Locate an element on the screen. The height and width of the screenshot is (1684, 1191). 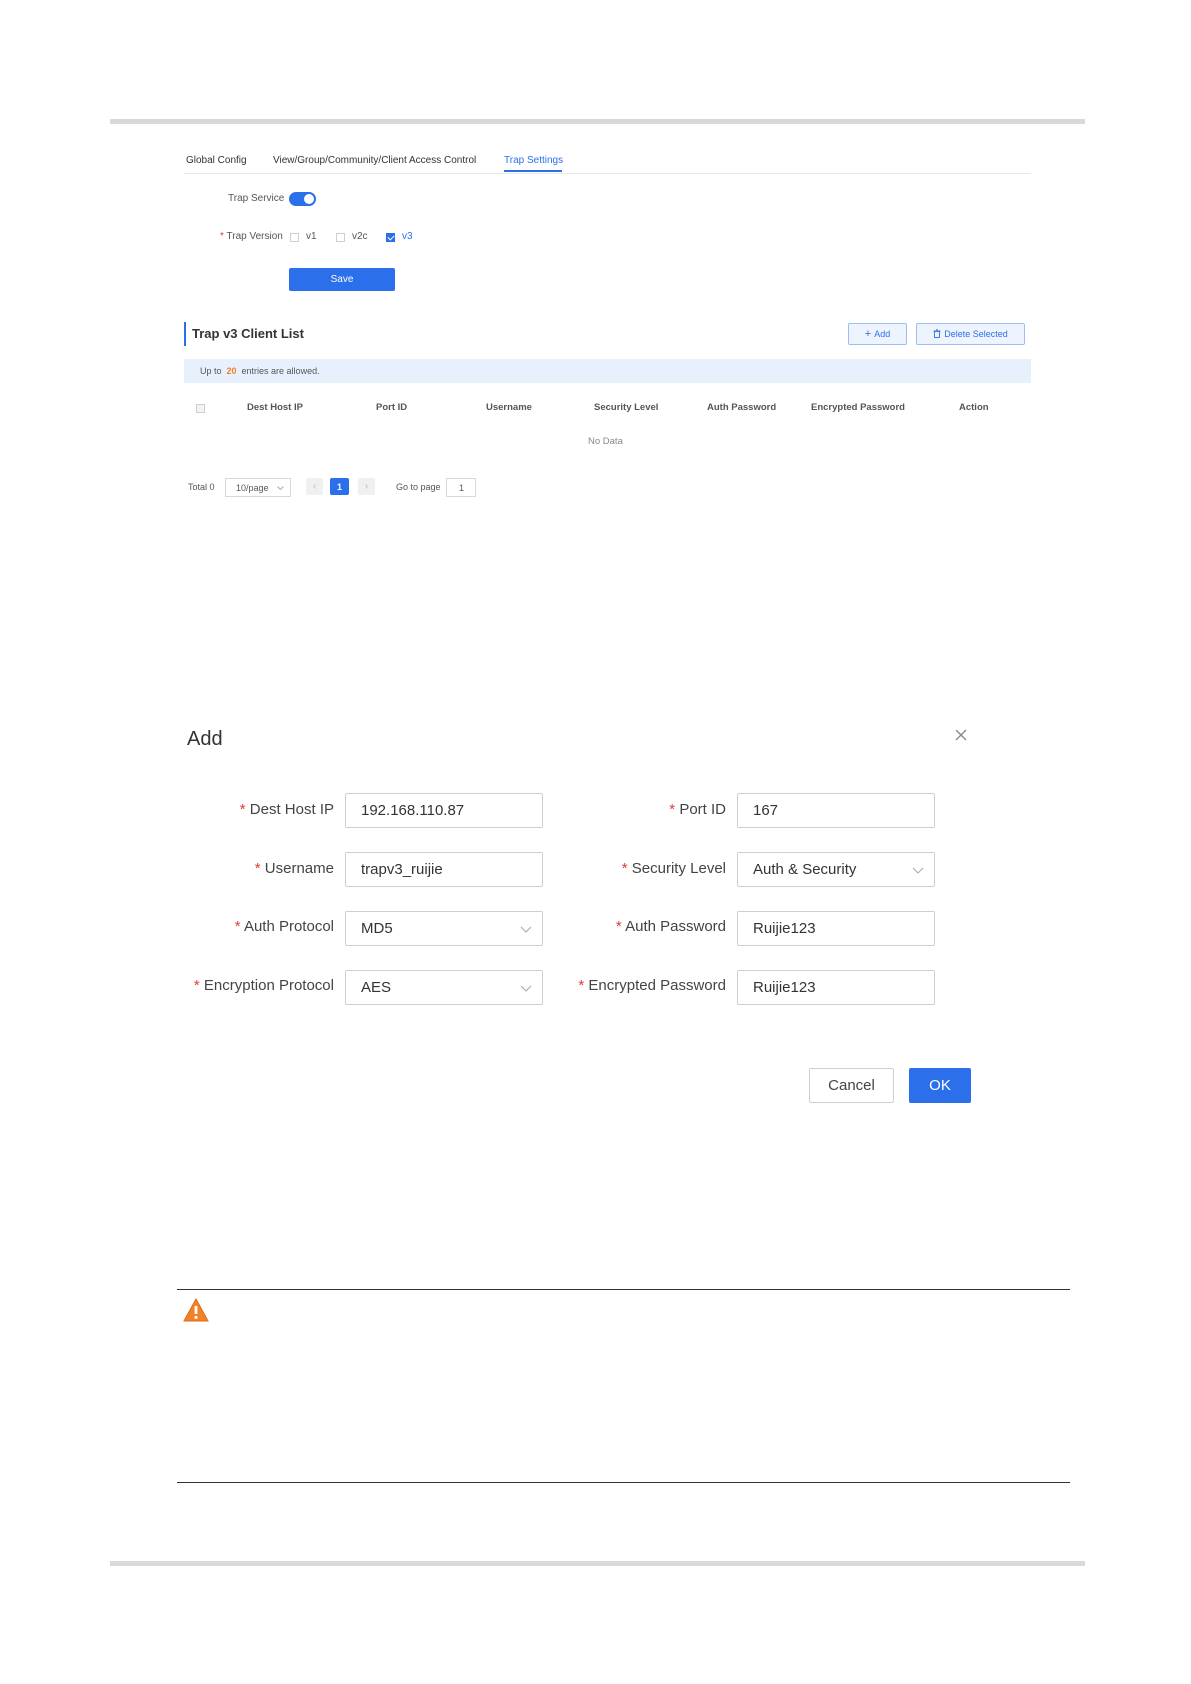
auth-password-input: Ruijie123 is located at coordinates (836, 928).